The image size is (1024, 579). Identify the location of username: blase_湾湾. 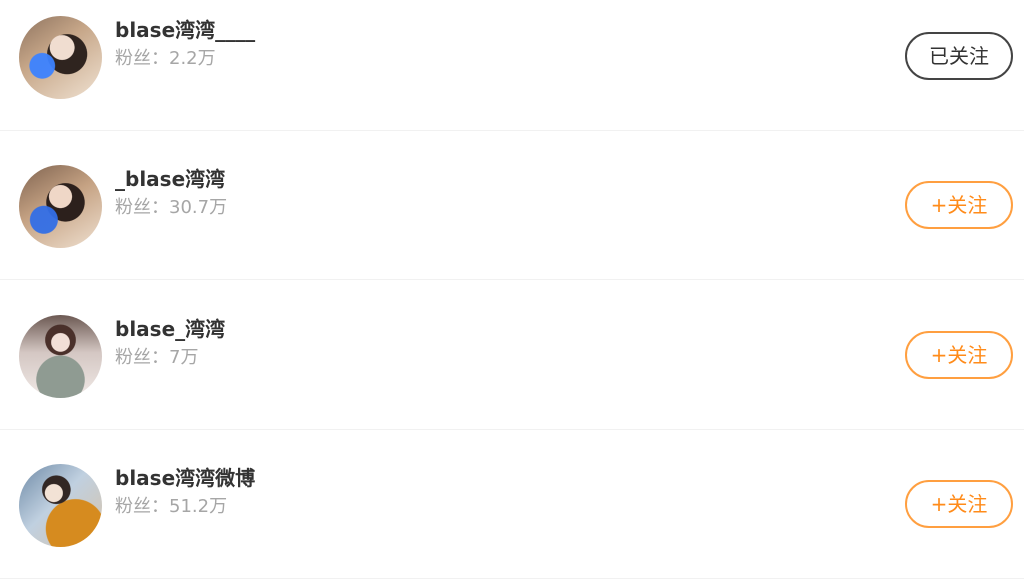
(170, 329).